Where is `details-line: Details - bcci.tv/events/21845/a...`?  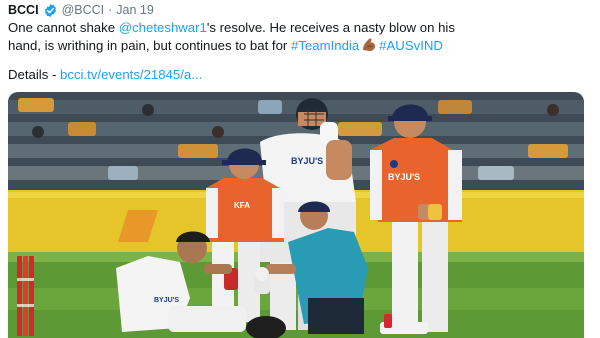 details-line: Details - bcci.tv/events/21845/a... is located at coordinates (105, 74).